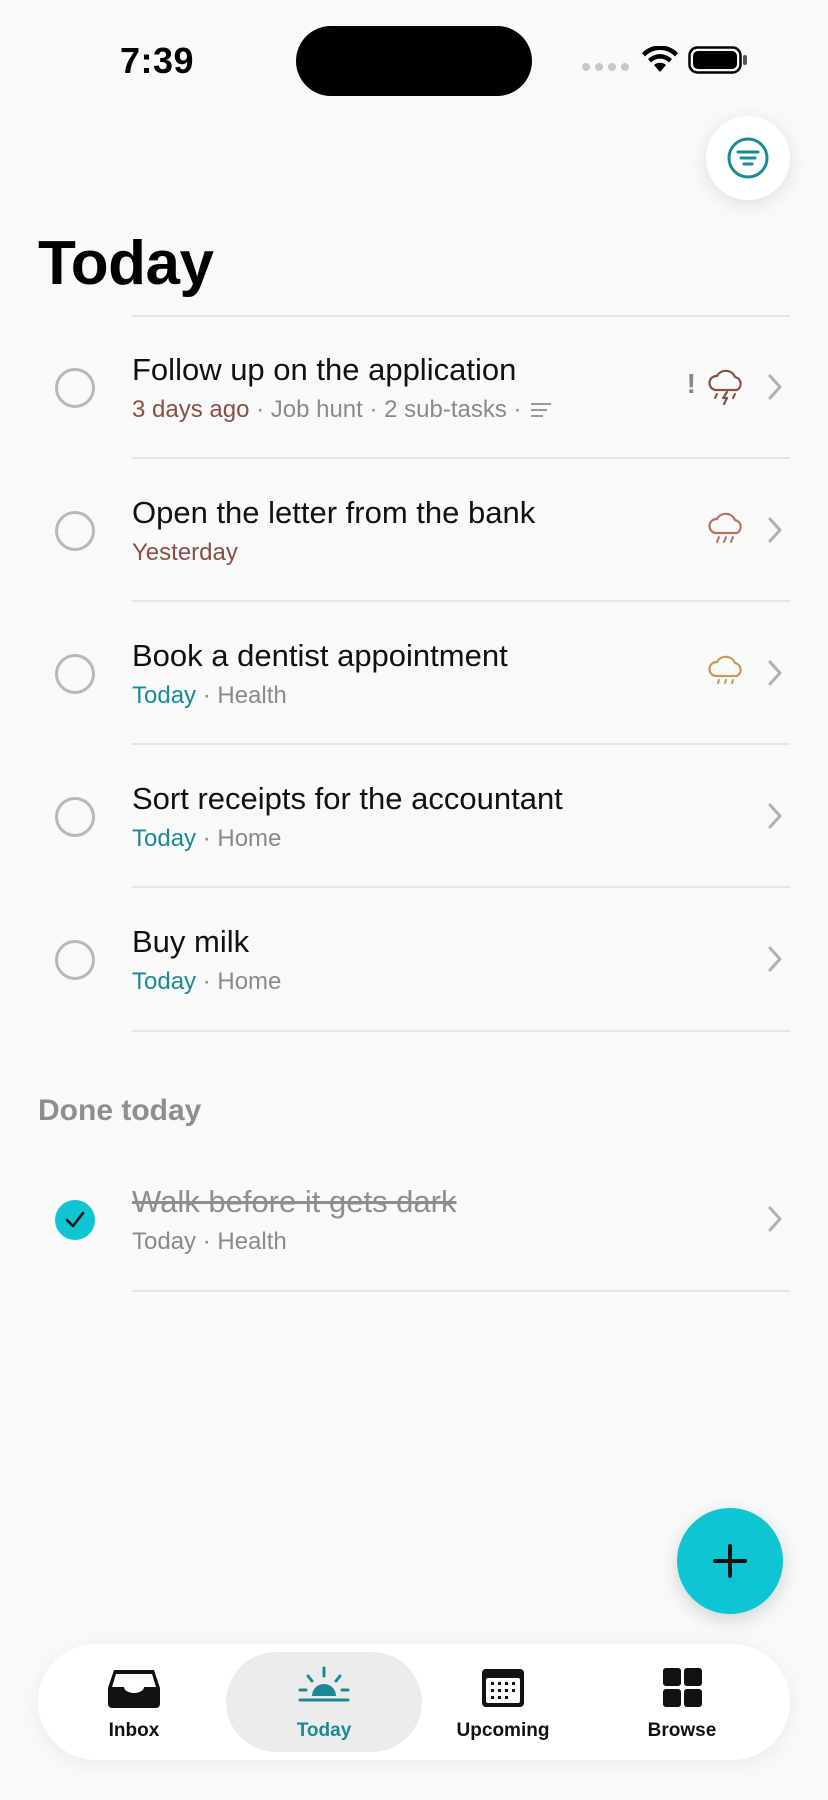 The height and width of the screenshot is (1800, 828). Describe the element at coordinates (191, 941) in the screenshot. I see `task-title: Buy milk` at that location.